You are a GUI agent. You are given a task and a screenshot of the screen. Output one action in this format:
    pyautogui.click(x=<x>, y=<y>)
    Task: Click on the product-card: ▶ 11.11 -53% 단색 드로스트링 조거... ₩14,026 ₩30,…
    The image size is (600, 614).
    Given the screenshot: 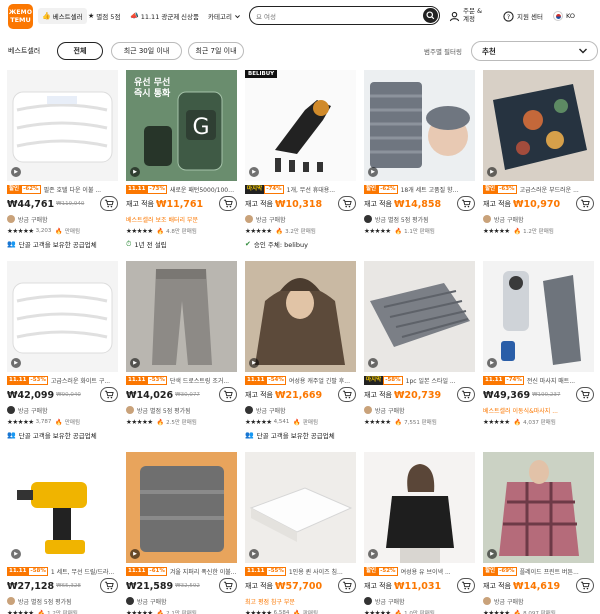 What is the action you would take?
    pyautogui.click(x=181, y=352)
    